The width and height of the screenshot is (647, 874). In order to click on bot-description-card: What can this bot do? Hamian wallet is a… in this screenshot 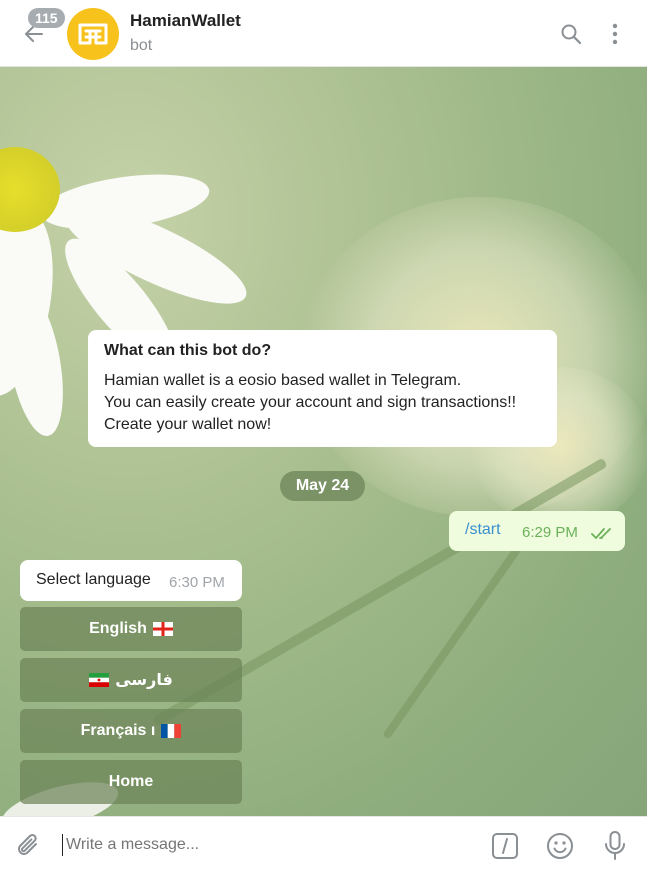, I will do `click(322, 388)`.